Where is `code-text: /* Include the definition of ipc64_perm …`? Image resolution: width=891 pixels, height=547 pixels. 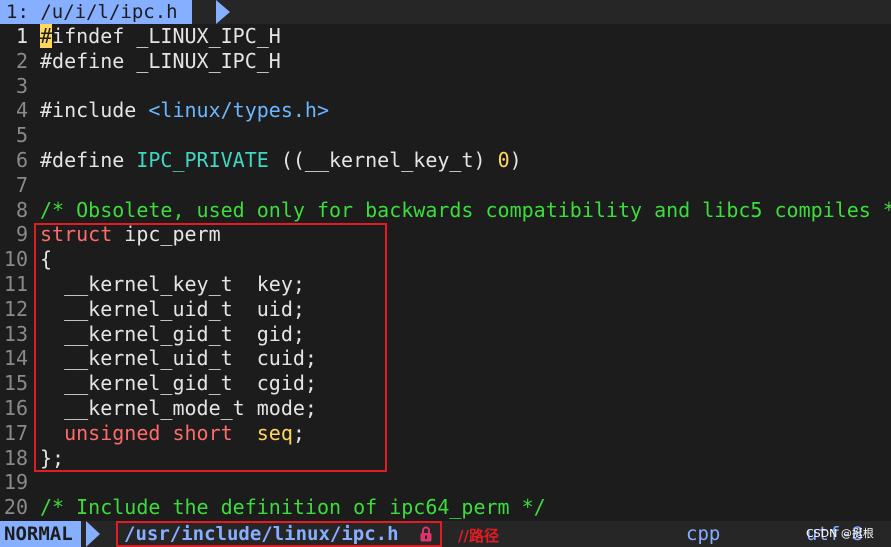
code-text: /* Include the definition of ipc64_perm … is located at coordinates (293, 507).